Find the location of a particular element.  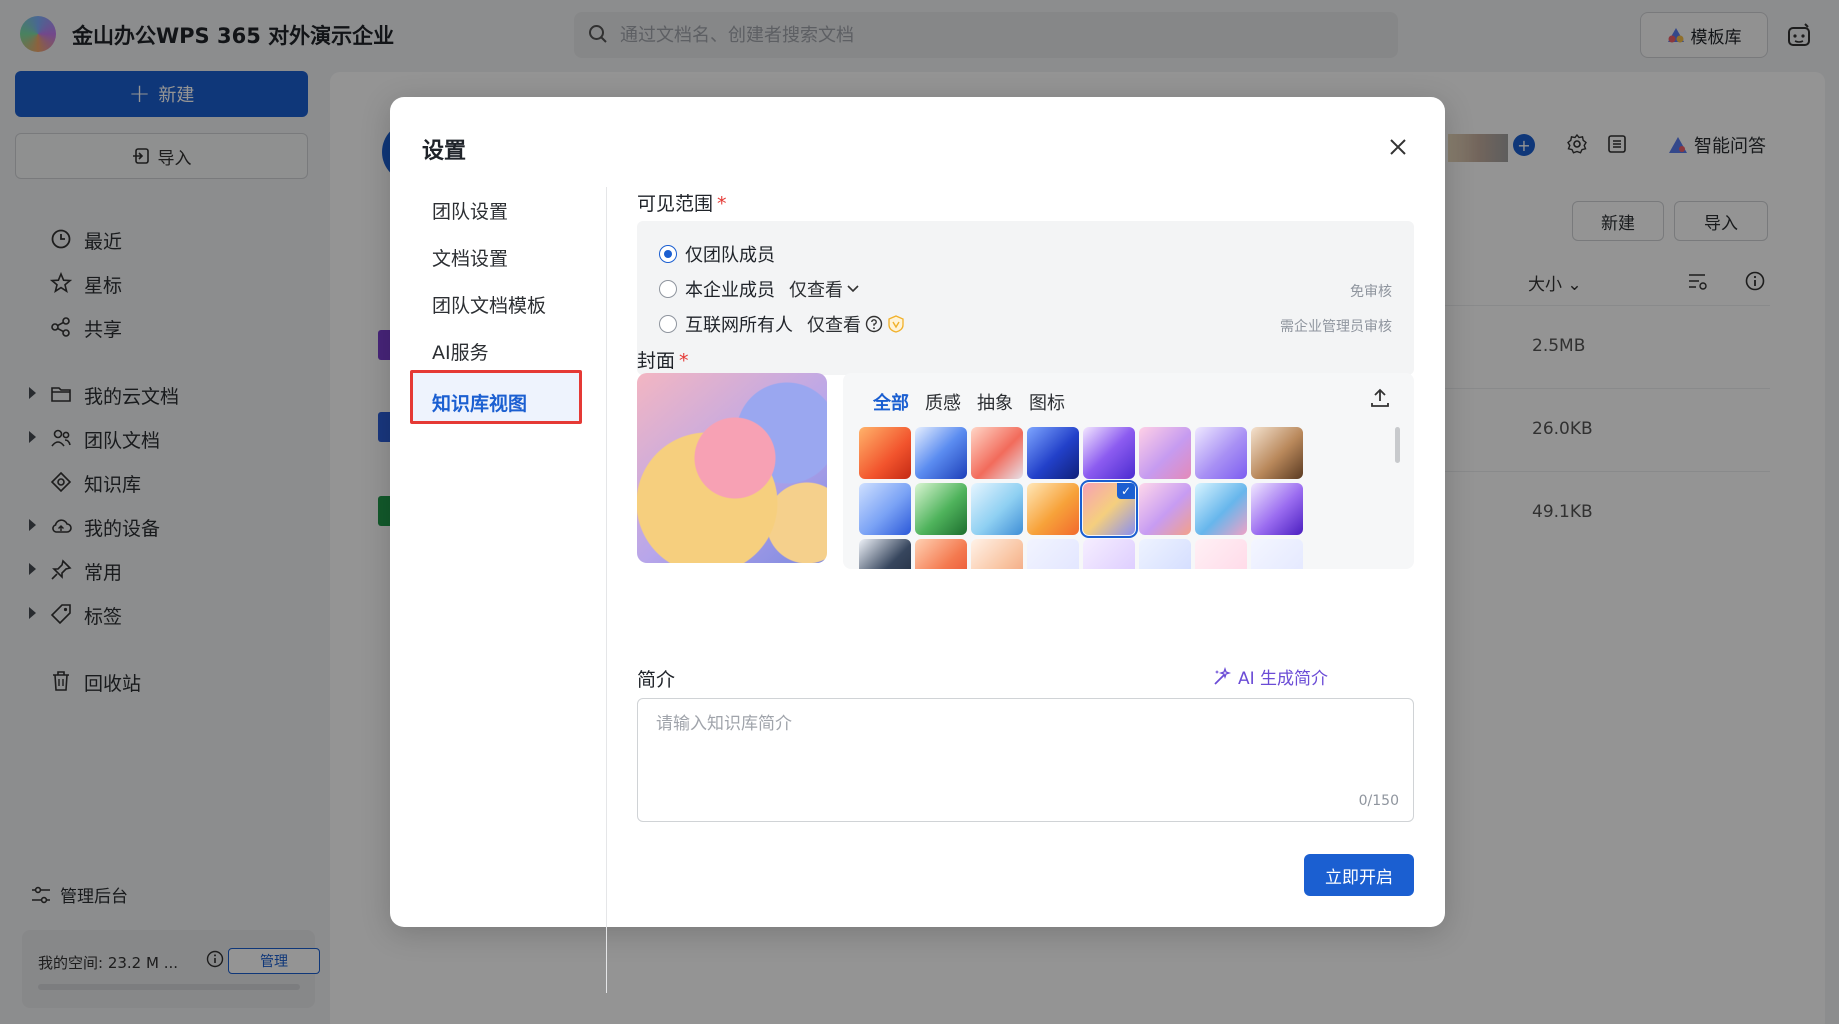

option-label: 互联网所有人 is located at coordinates (739, 325).